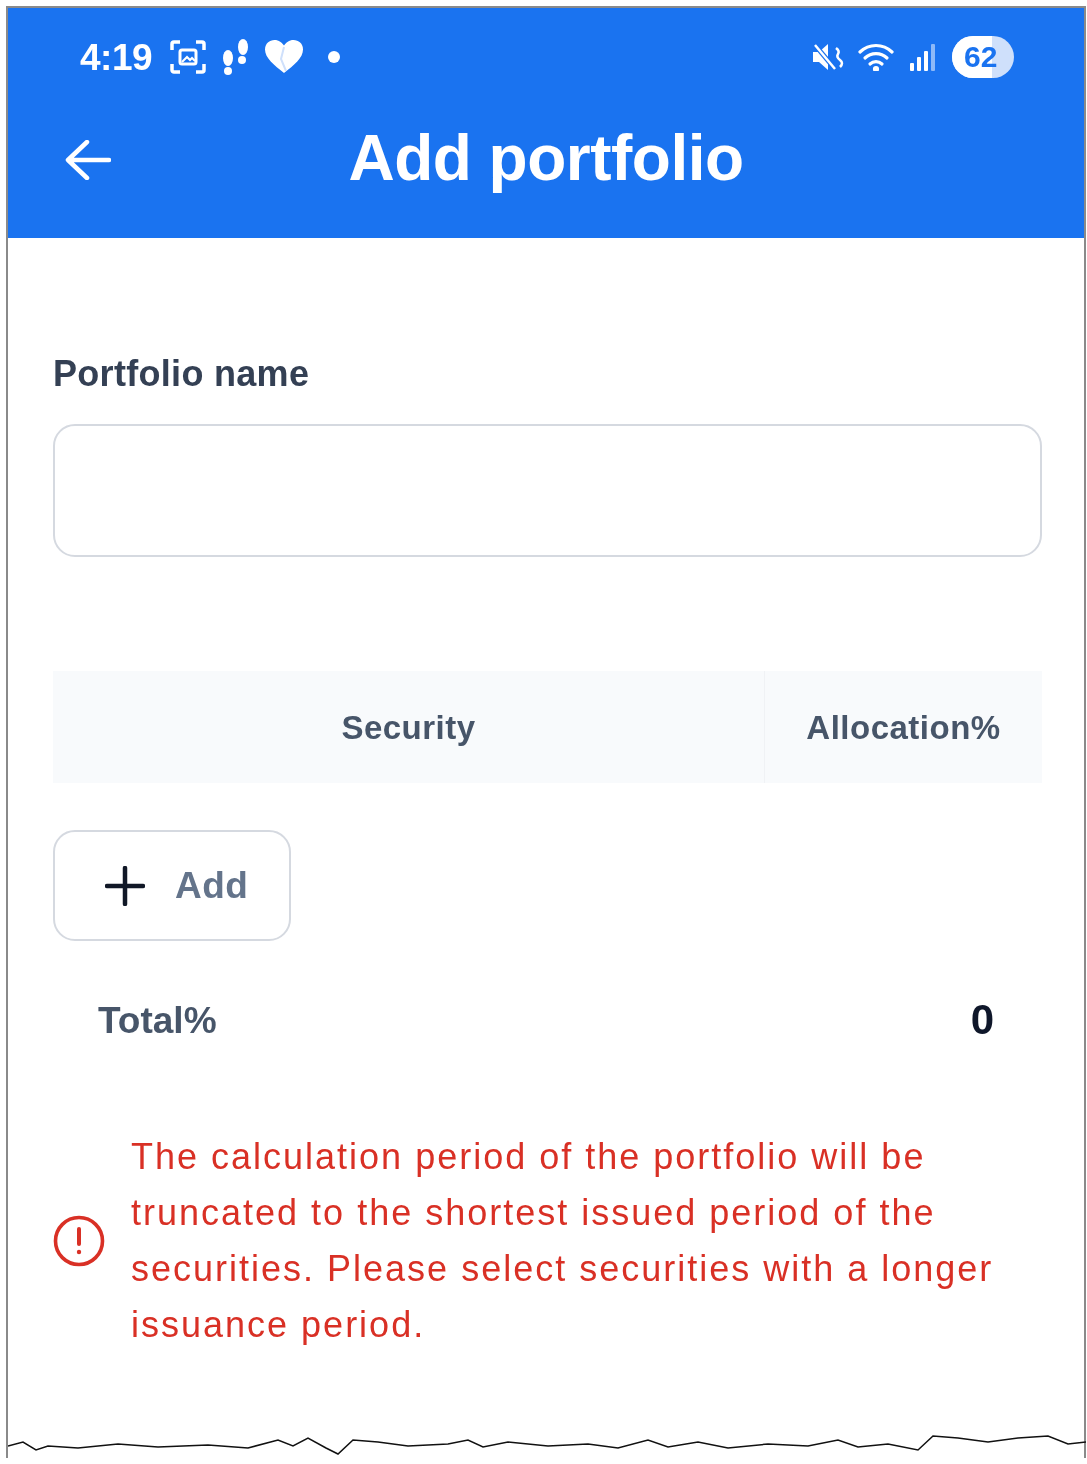 This screenshot has height=1464, width=1087. Describe the element at coordinates (116, 57) in the screenshot. I see `clock-time: 4:19` at that location.